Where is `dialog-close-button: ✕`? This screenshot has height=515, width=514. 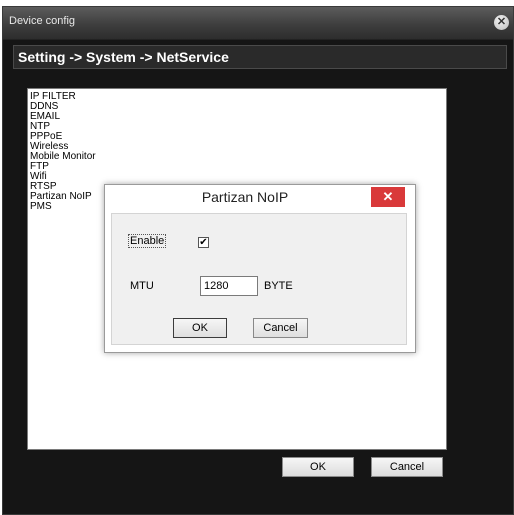 dialog-close-button: ✕ is located at coordinates (388, 197).